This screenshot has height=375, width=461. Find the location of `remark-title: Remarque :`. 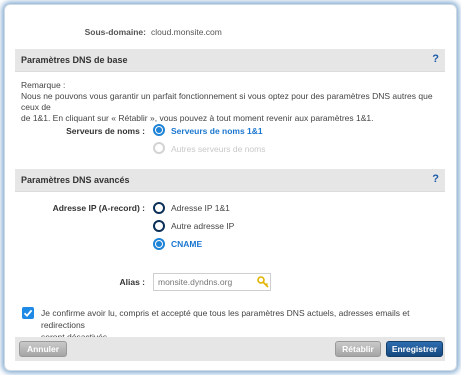

remark-title: Remarque : is located at coordinates (43, 85).